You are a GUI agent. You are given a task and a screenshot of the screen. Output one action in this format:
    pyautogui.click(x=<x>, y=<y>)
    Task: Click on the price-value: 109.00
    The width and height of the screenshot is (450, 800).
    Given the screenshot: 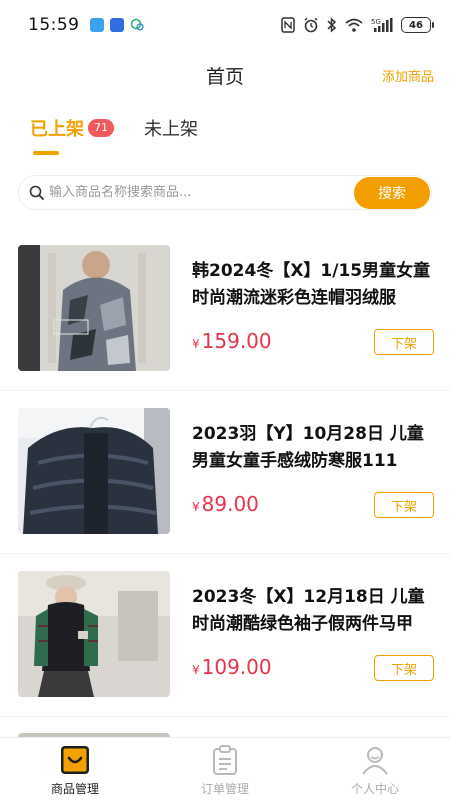 What is the action you would take?
    pyautogui.click(x=236, y=667)
    